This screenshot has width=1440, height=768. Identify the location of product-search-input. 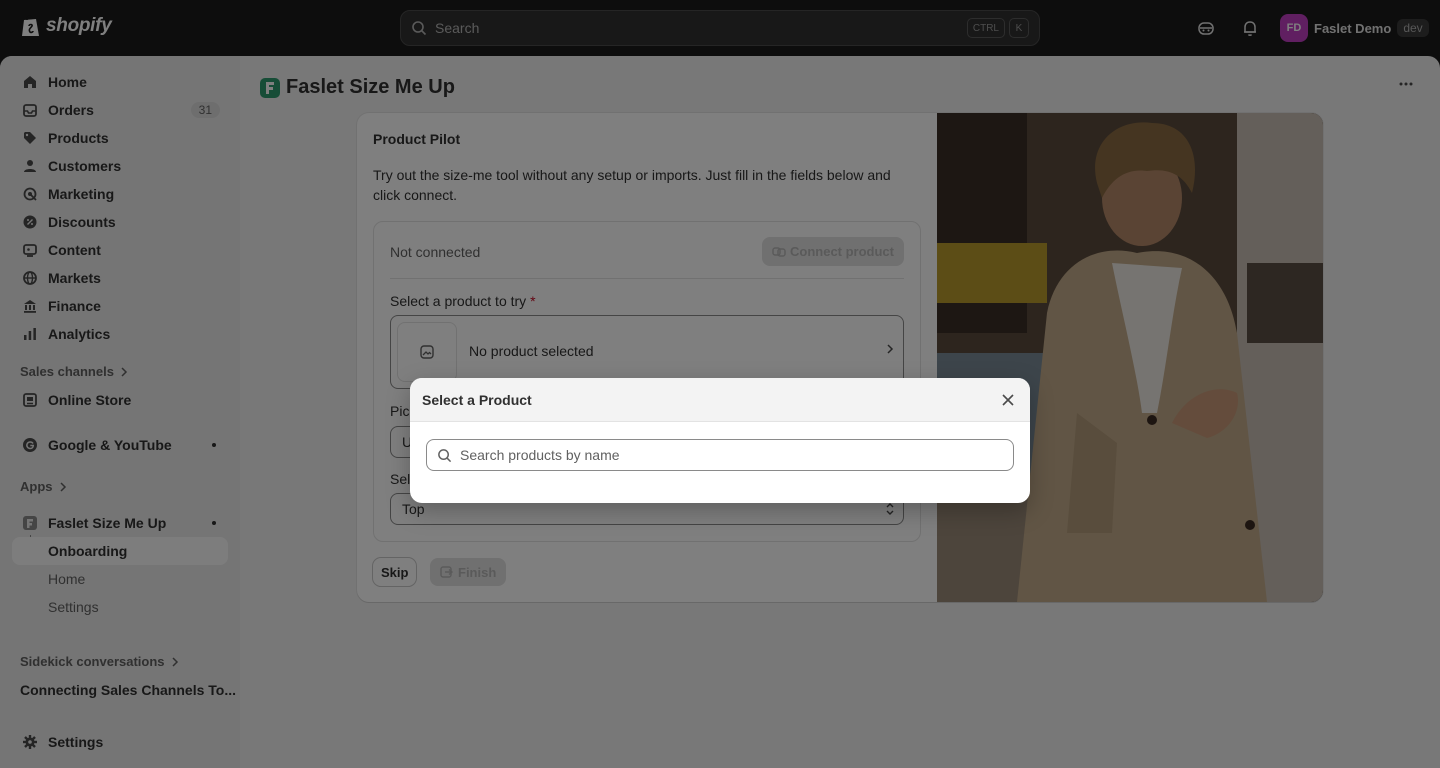
(731, 455).